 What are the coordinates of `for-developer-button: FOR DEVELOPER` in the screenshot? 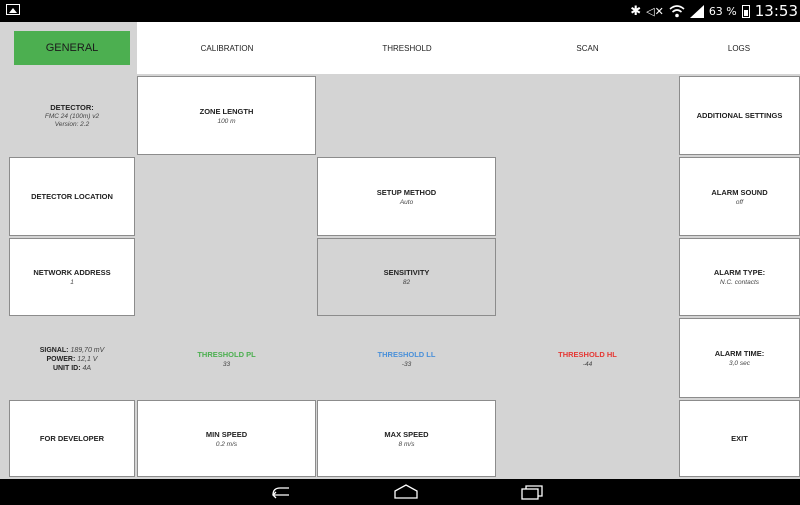 It's located at (72, 438).